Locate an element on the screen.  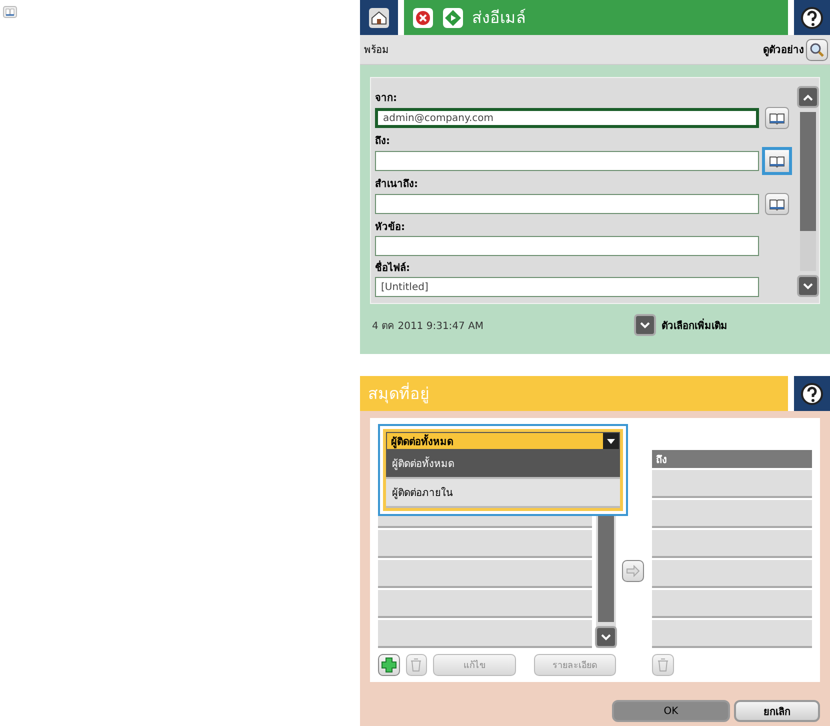
input-field: [Untitled] is located at coordinates (567, 287).